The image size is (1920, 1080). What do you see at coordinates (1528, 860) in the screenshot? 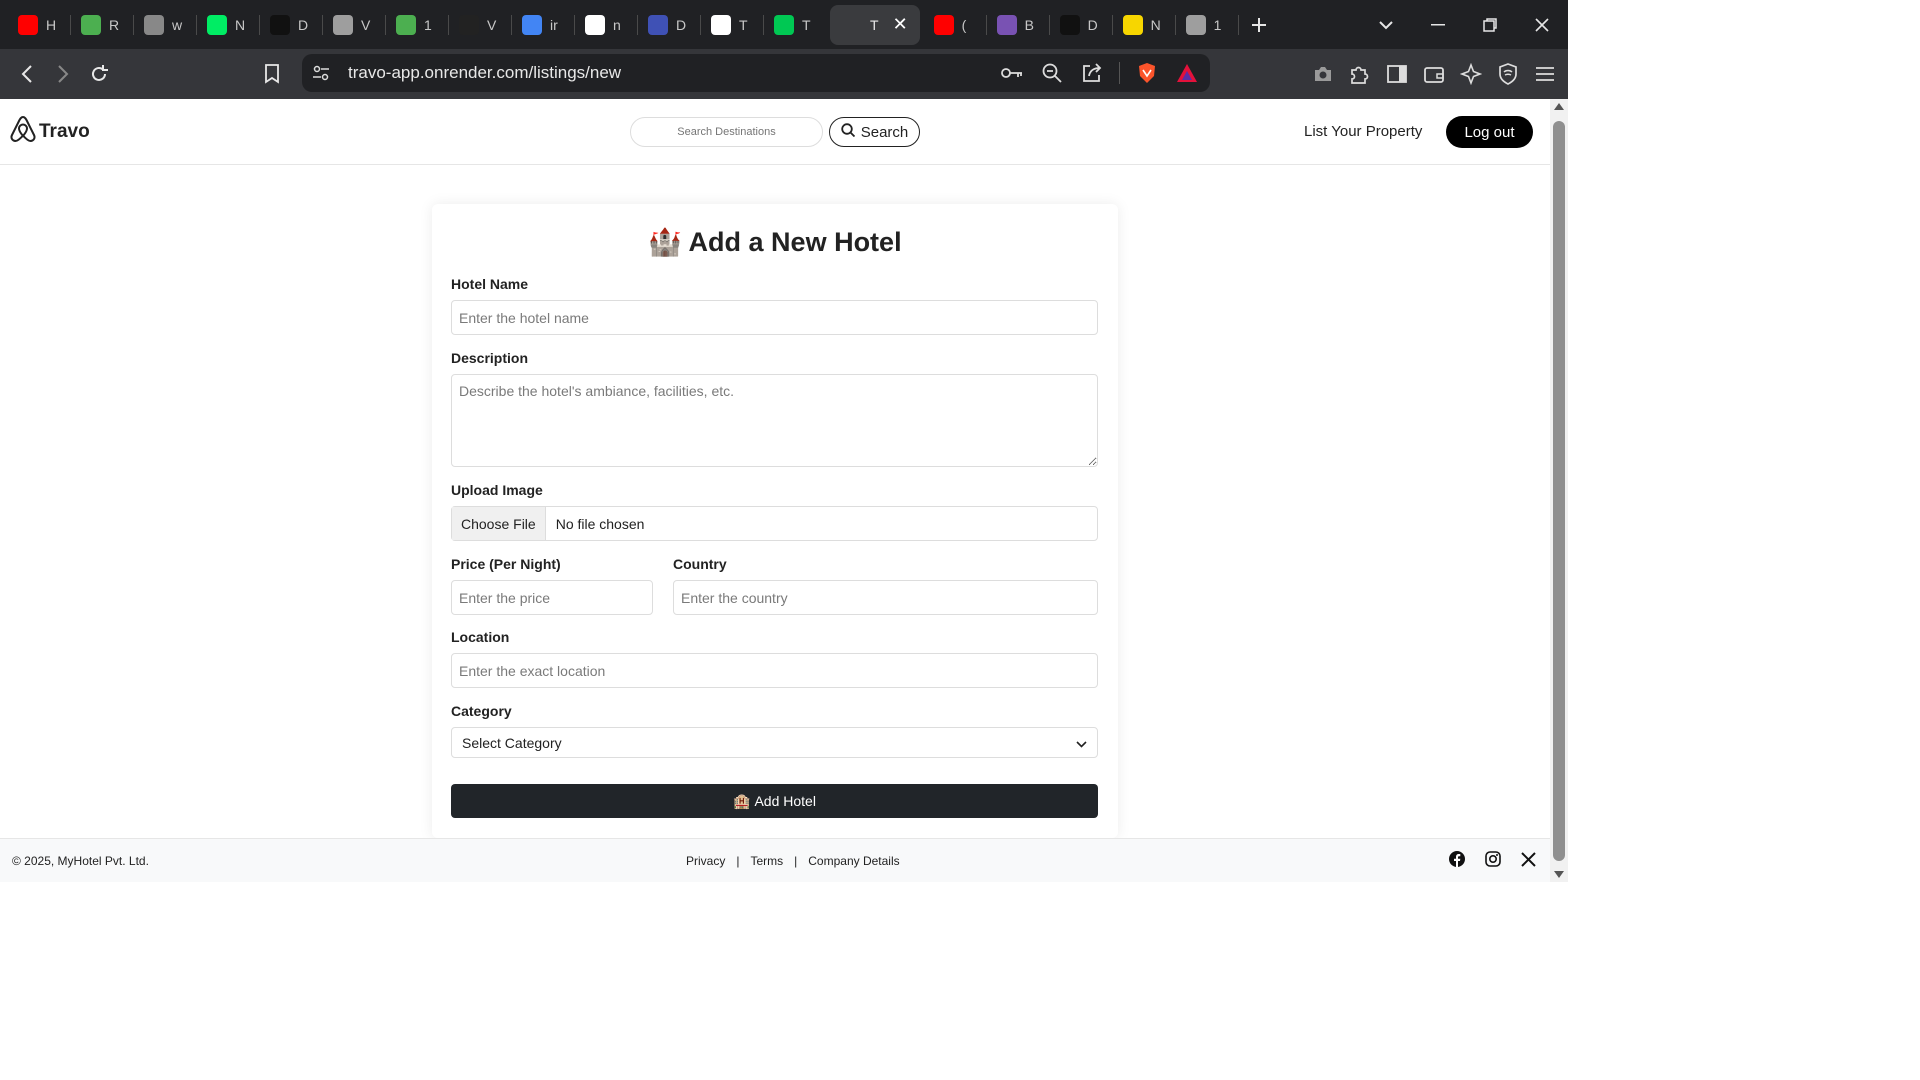
I see `x-icon` at bounding box center [1528, 860].